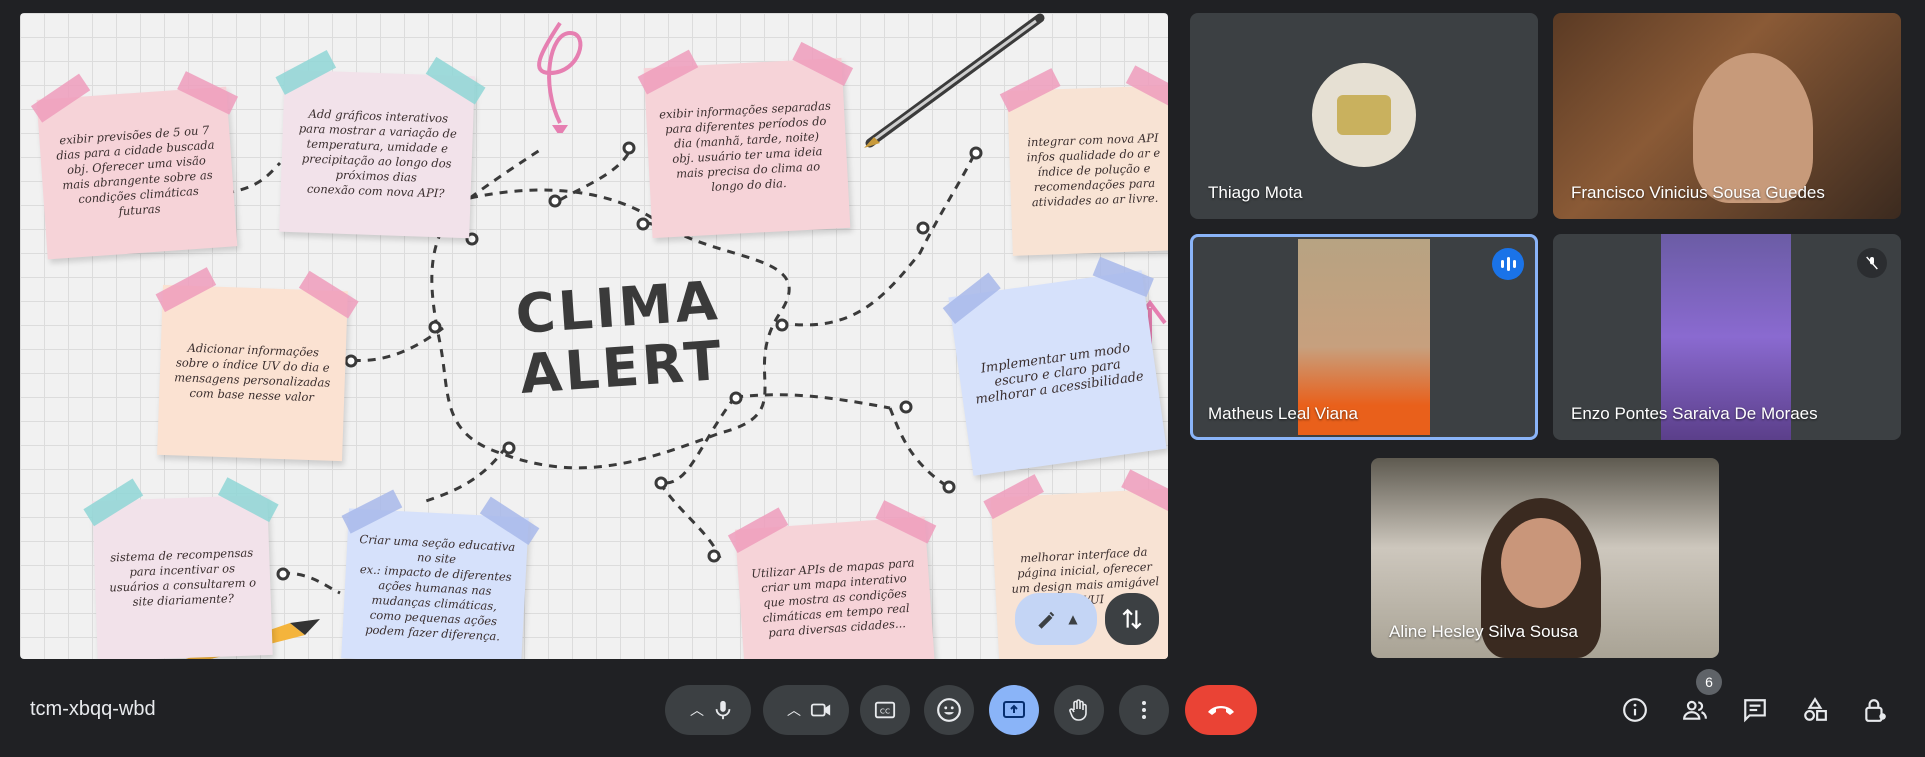 The width and height of the screenshot is (1925, 757). What do you see at coordinates (560, 77) in the screenshot?
I see `swirl-illustration` at bounding box center [560, 77].